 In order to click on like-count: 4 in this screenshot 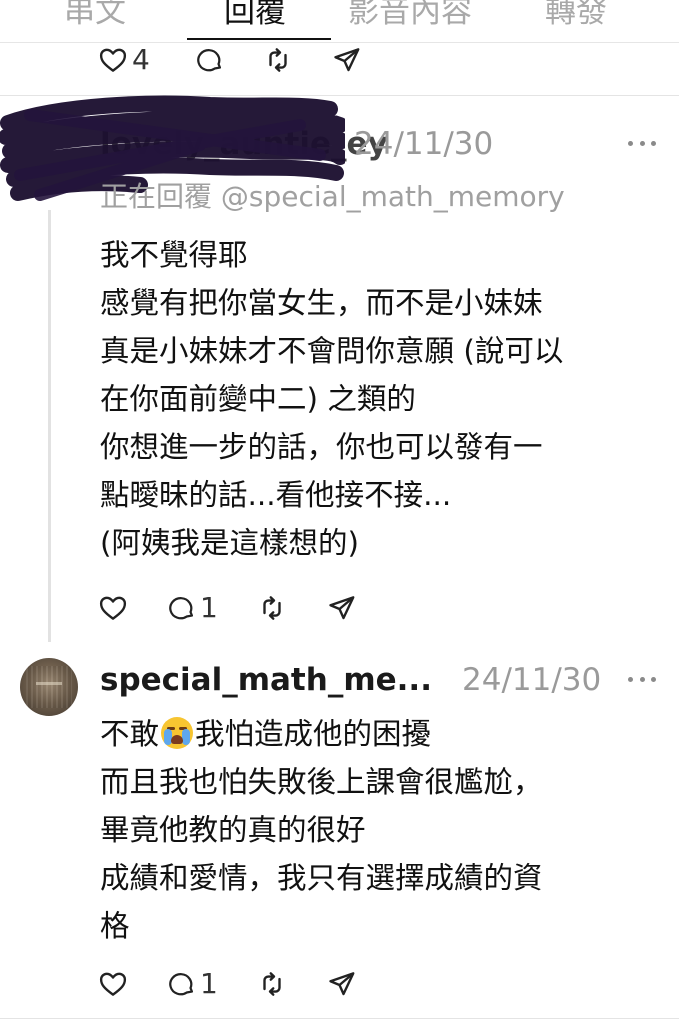, I will do `click(141, 59)`.